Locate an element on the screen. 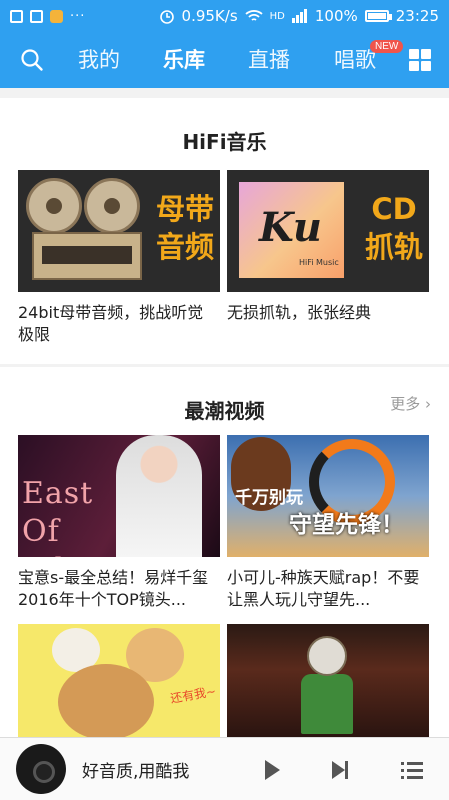  play-icon is located at coordinates (272, 770).